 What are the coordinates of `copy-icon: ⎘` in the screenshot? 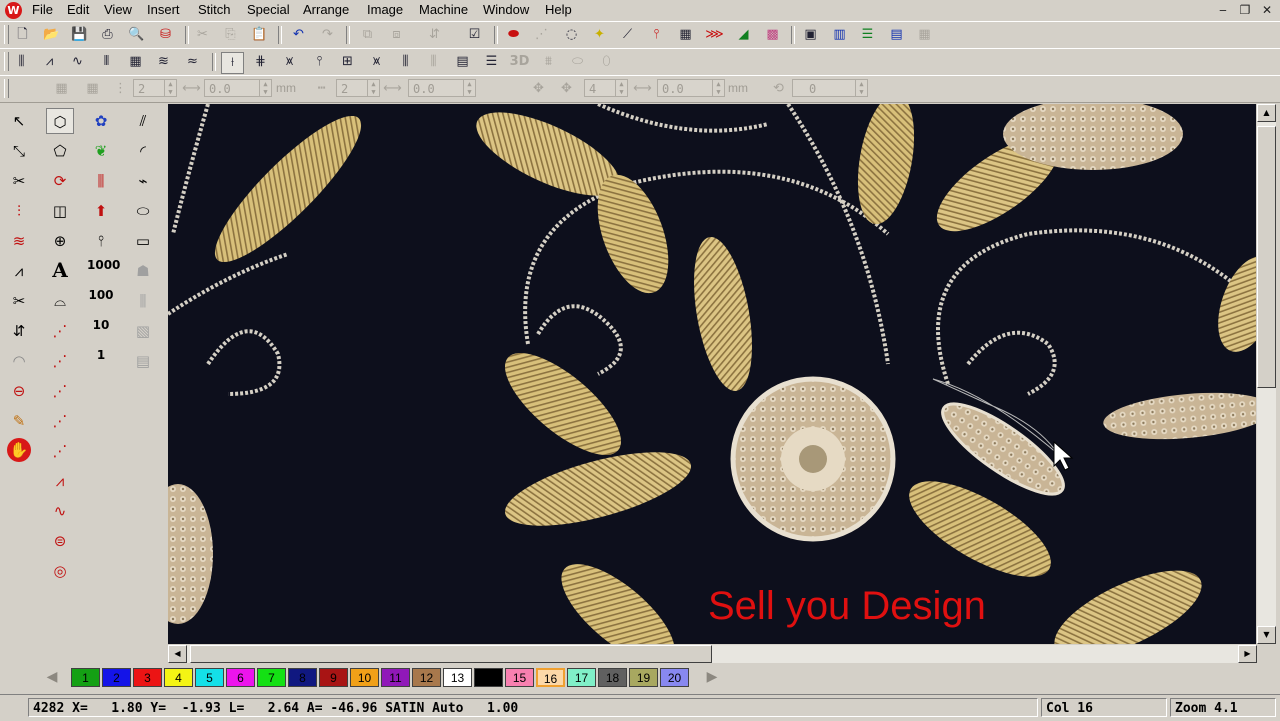 It's located at (230, 35).